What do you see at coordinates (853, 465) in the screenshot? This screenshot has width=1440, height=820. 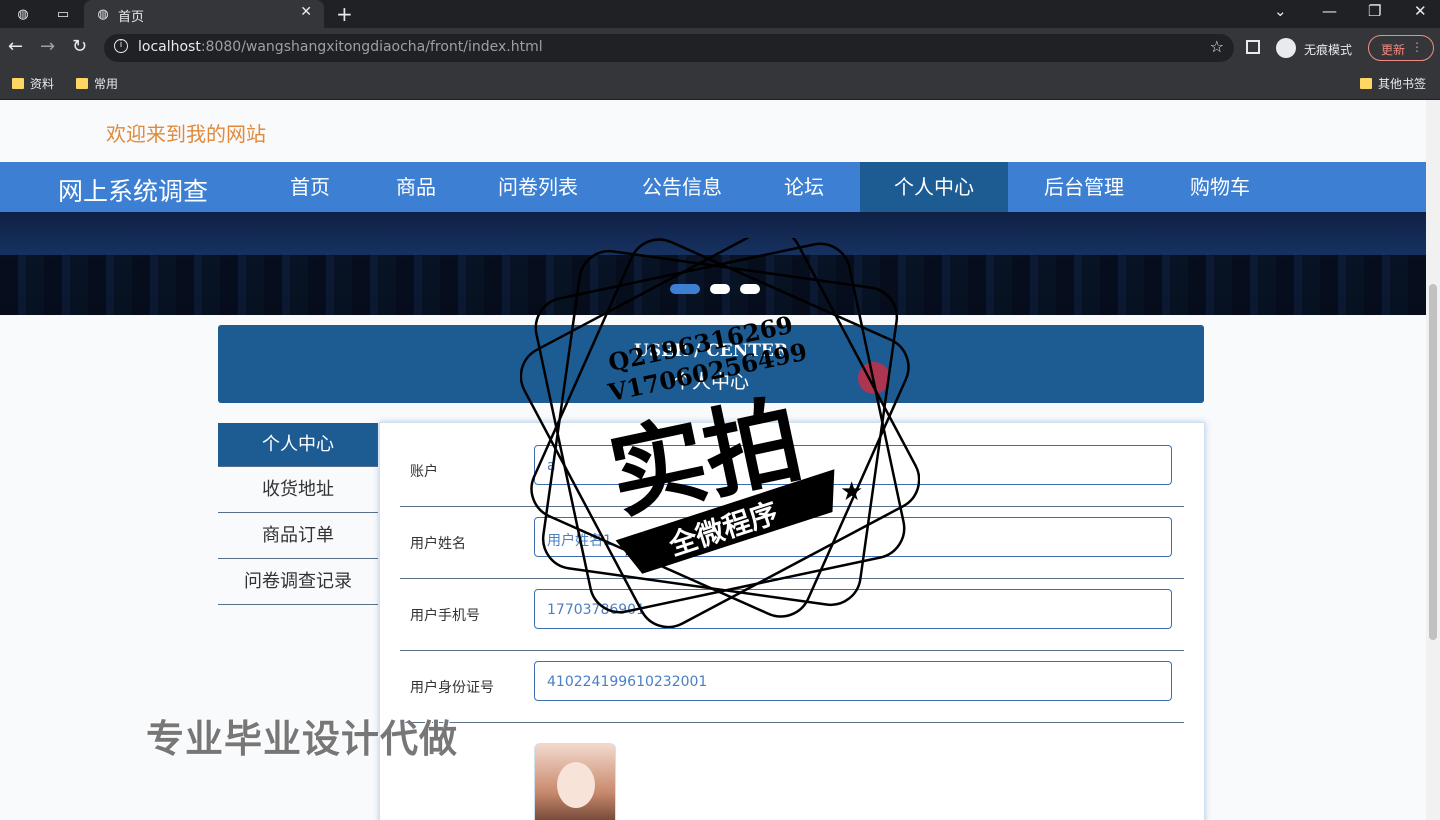 I see `account-field: a` at bounding box center [853, 465].